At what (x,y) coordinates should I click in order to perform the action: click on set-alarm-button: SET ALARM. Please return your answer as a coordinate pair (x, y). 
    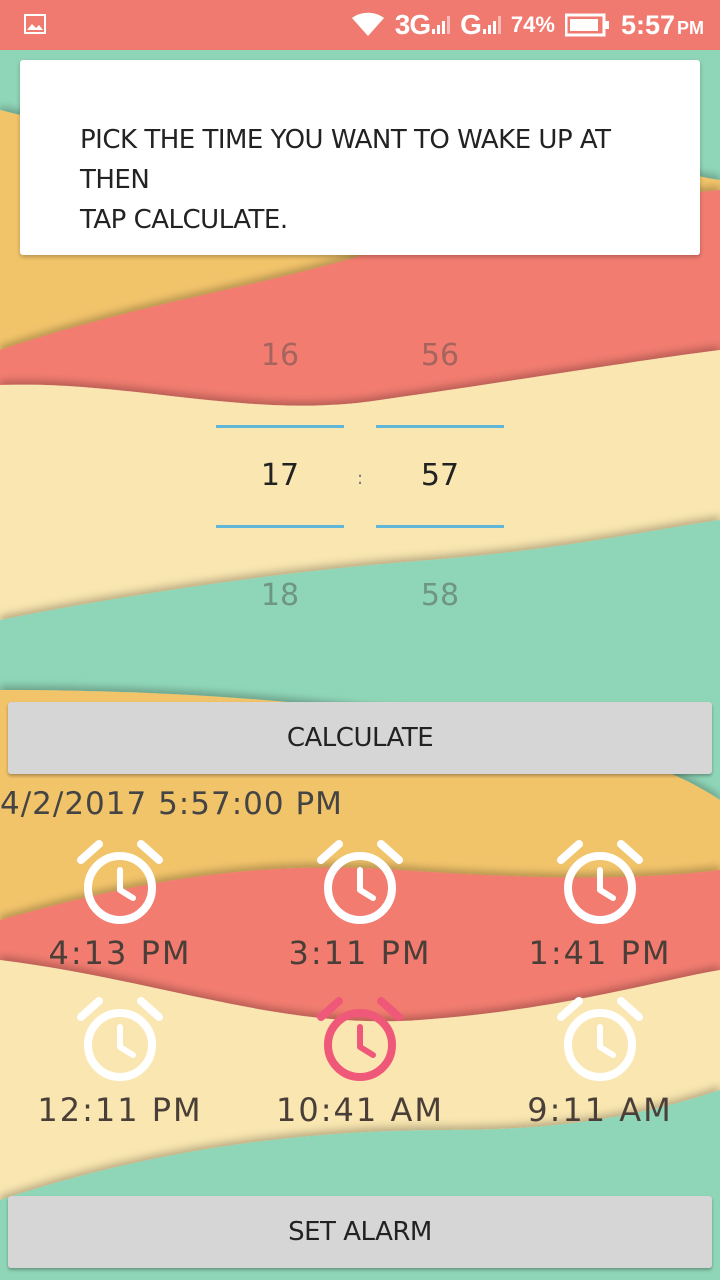
    Looking at the image, I should click on (360, 1232).